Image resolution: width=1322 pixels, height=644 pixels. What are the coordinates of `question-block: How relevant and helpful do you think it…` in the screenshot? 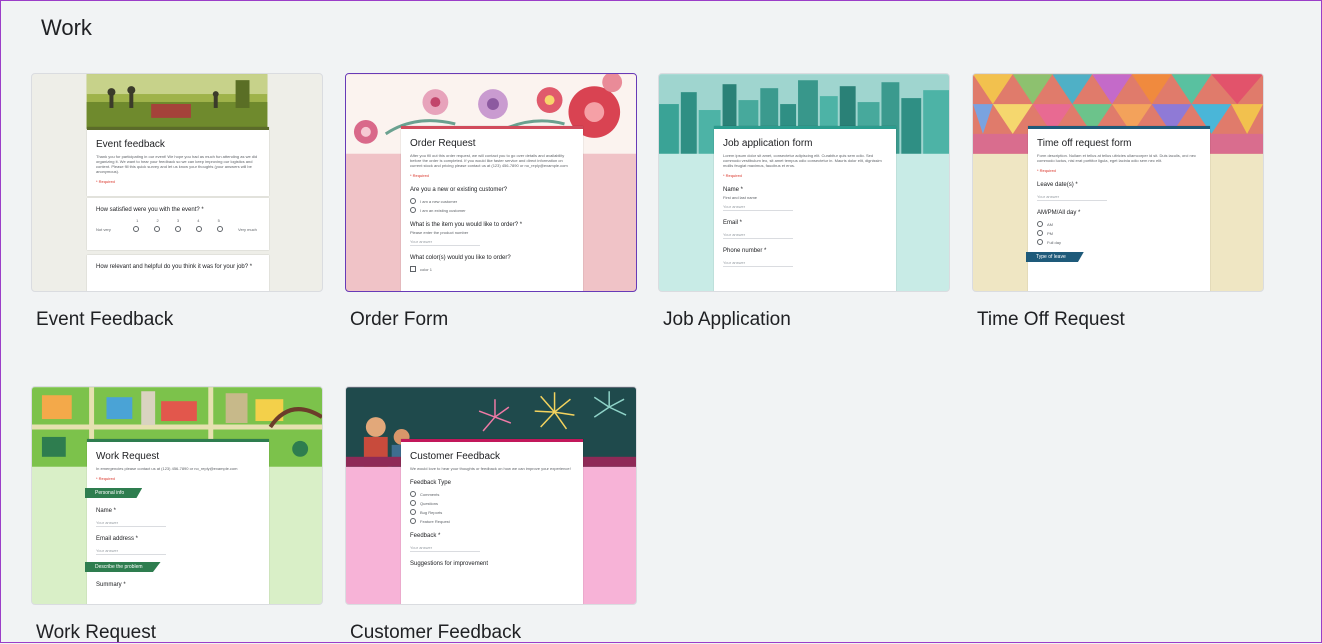 It's located at (178, 273).